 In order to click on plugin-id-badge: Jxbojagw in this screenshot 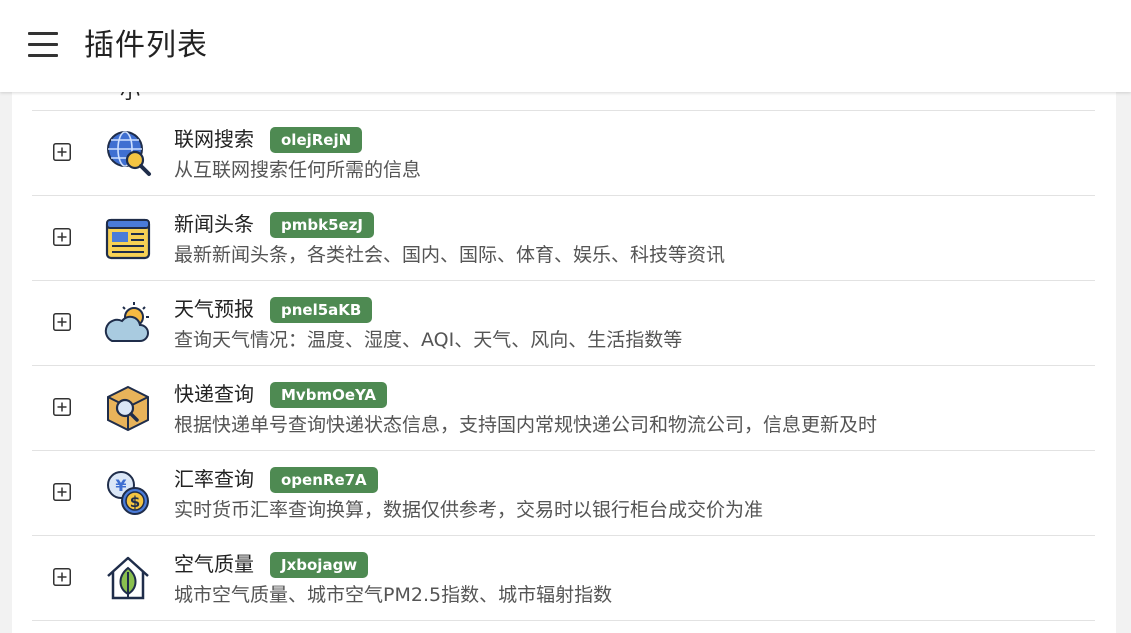, I will do `click(319, 565)`.